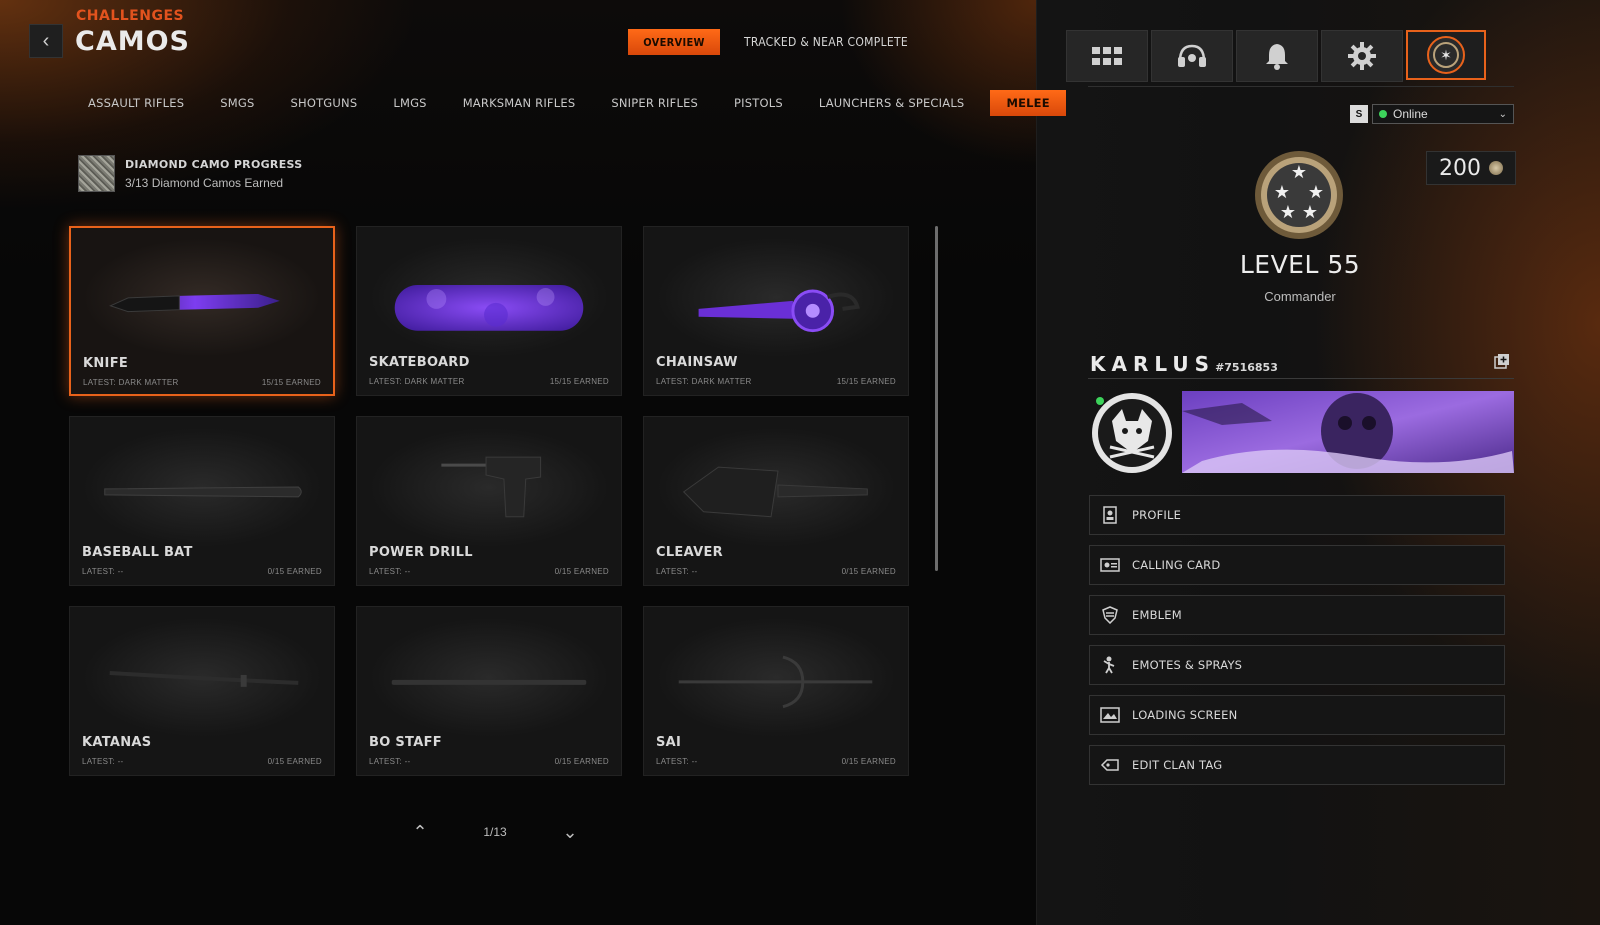 The image size is (1600, 925). I want to click on player-emblem-icon, so click(1132, 433).